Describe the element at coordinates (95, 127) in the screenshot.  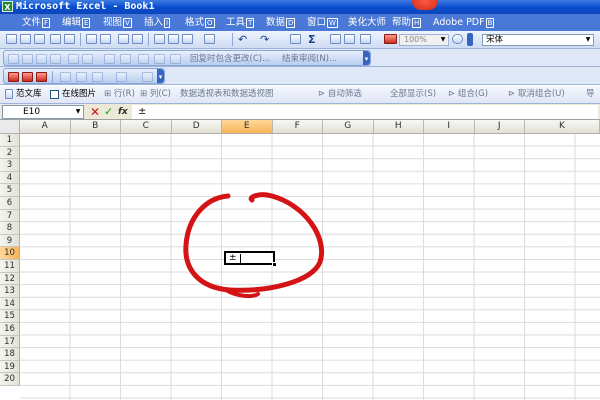
I see `column-header-b: B` at that location.